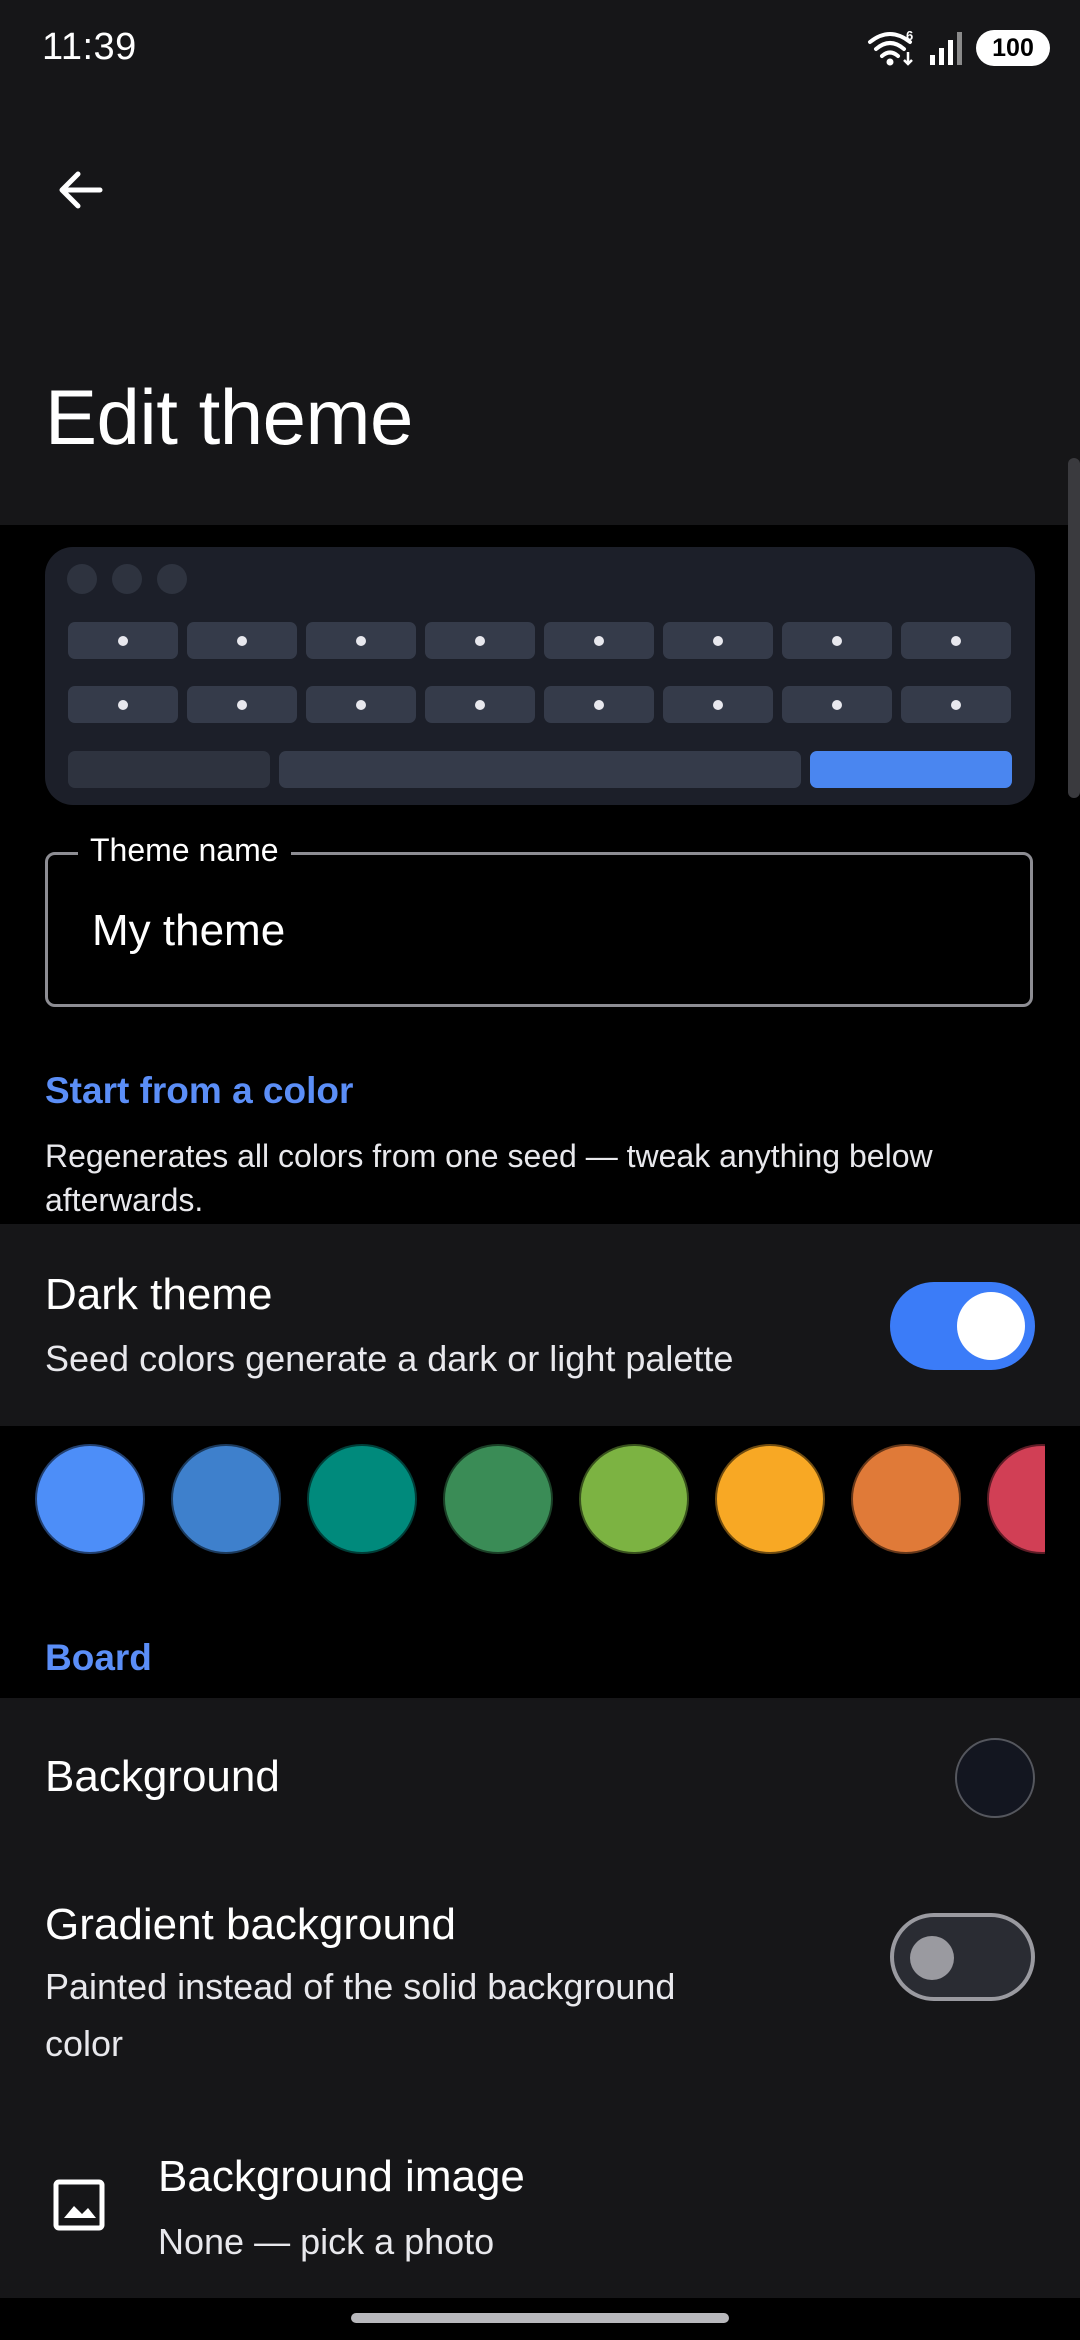  I want to click on arrow-left-icon, so click(81, 190).